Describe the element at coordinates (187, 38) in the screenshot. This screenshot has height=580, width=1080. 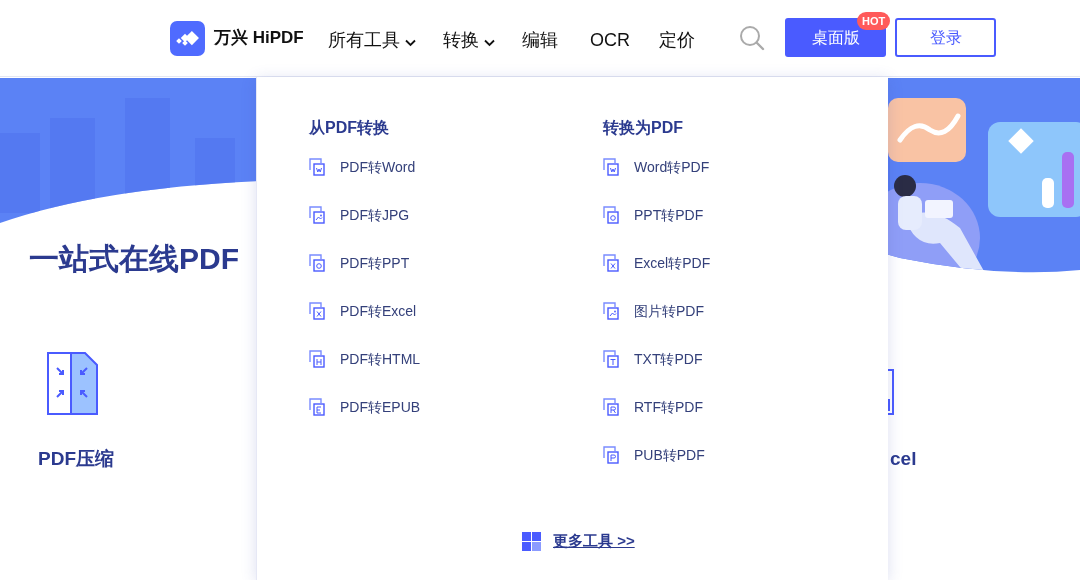
I see `logo-icon` at that location.